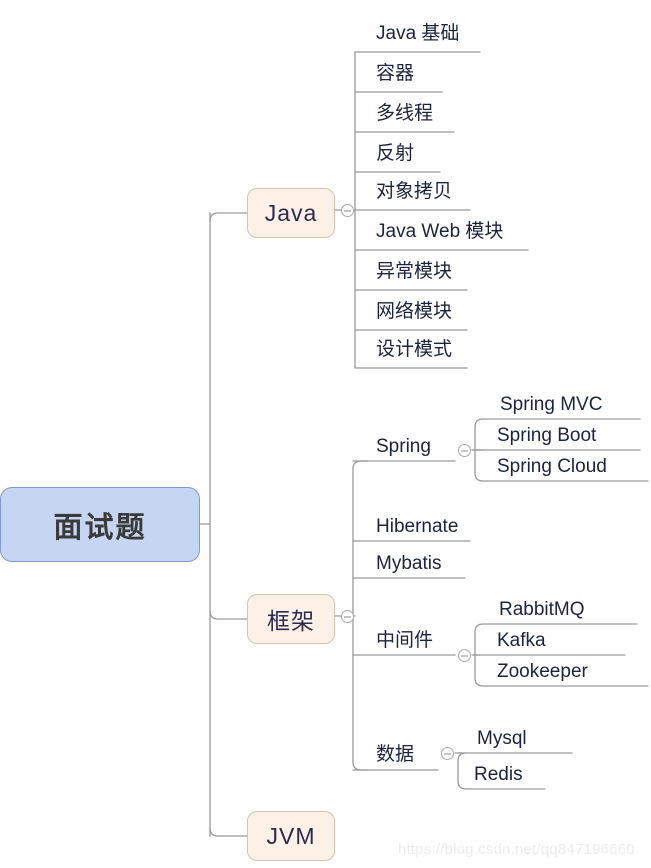  What do you see at coordinates (464, 450) in the screenshot?
I see `collapse-toggle-spring` at bounding box center [464, 450].